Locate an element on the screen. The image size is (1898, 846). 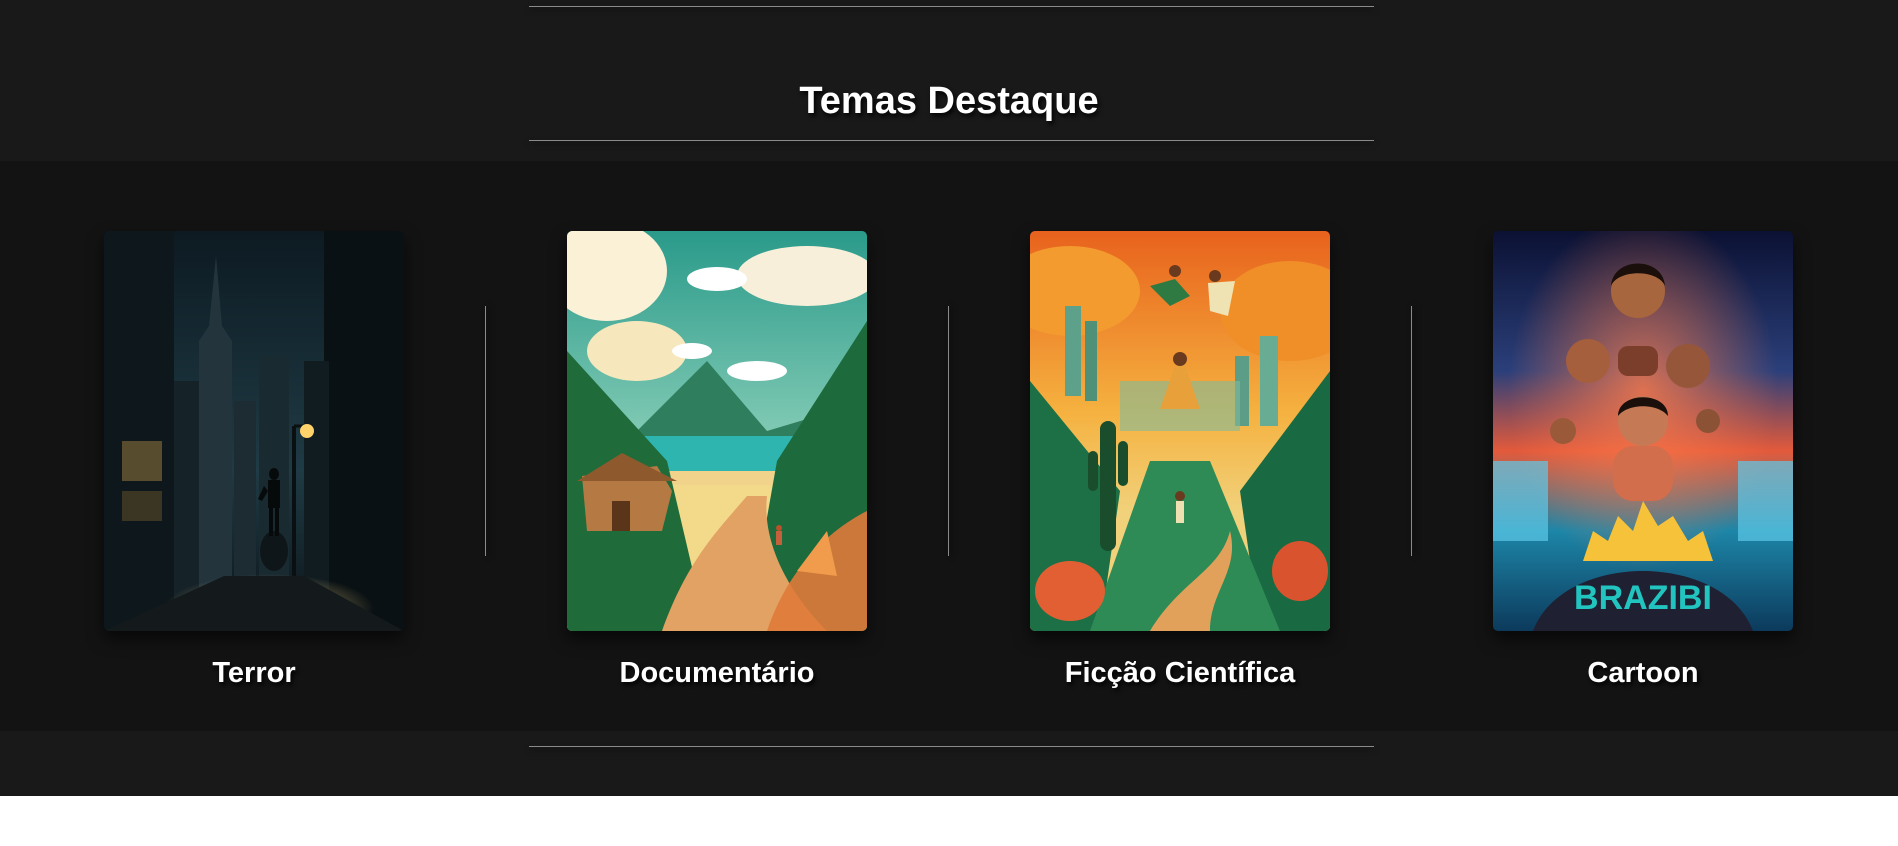
poster-logo-text: BRAZIBI is located at coordinates (1643, 598).